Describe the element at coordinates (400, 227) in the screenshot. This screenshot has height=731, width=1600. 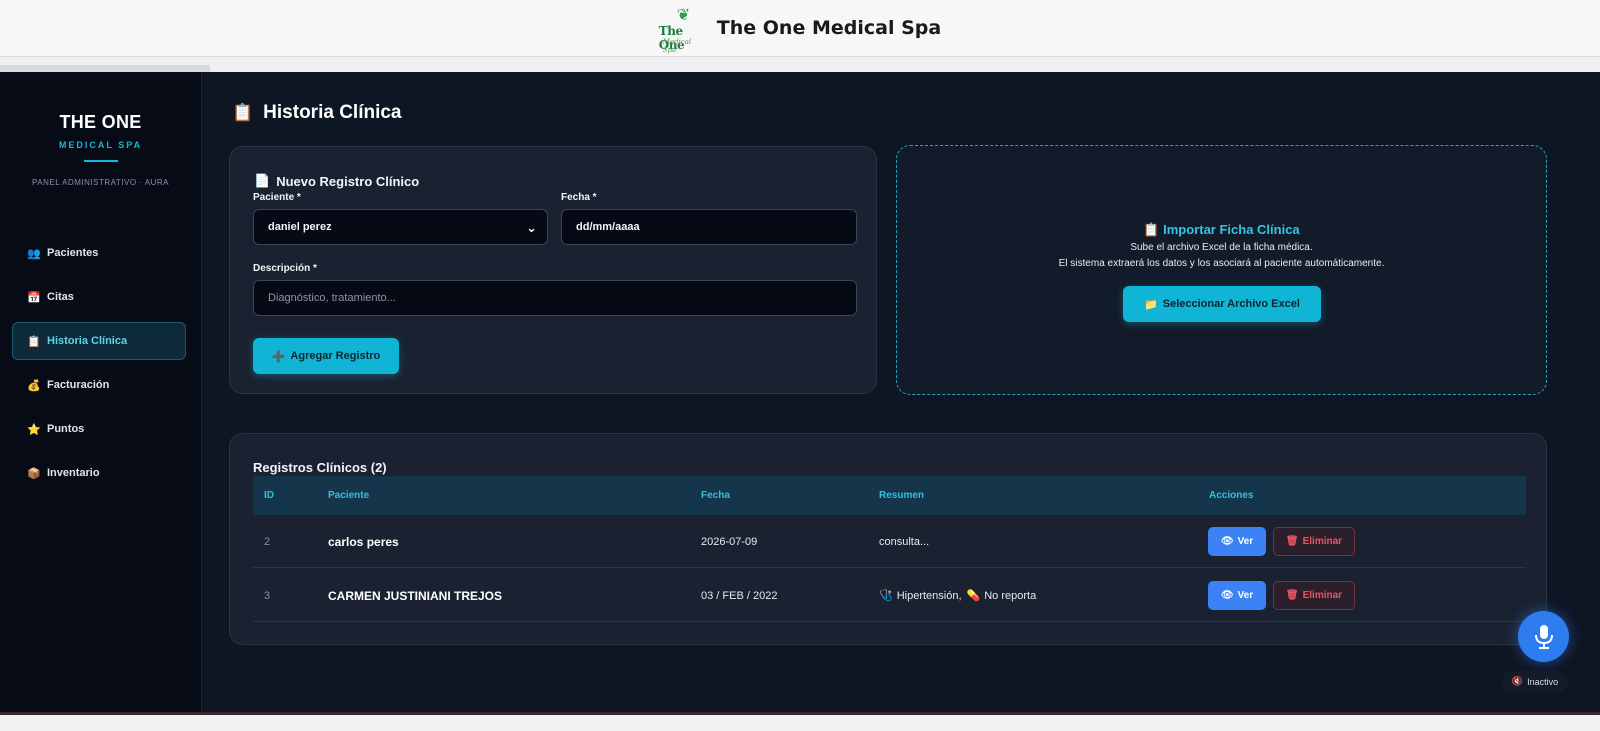
I see `patient-select: daniel perez ⌄` at that location.